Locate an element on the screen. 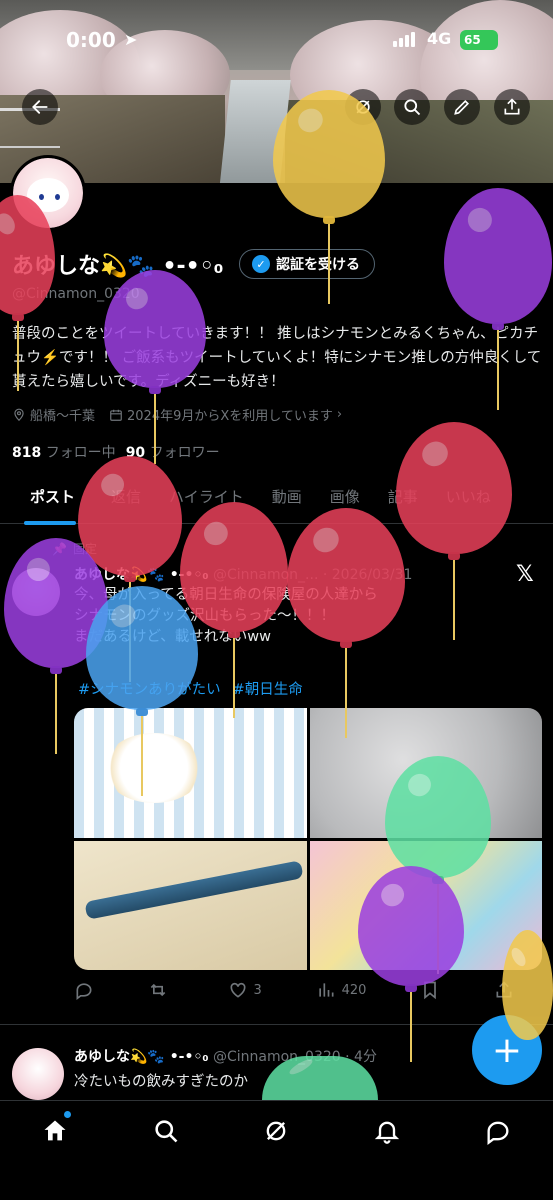 Image resolution: width=553 pixels, height=1200 pixels. tab-images: 画像 is located at coordinates (345, 501).